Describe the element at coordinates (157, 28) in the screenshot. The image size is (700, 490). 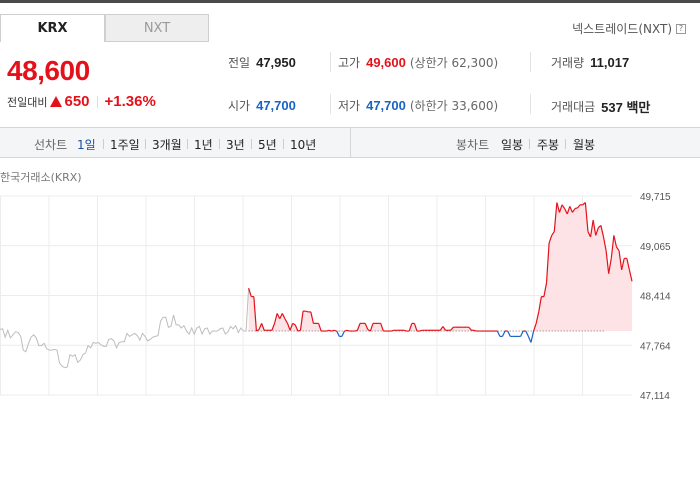
I see `tab-nxt: NXT` at that location.